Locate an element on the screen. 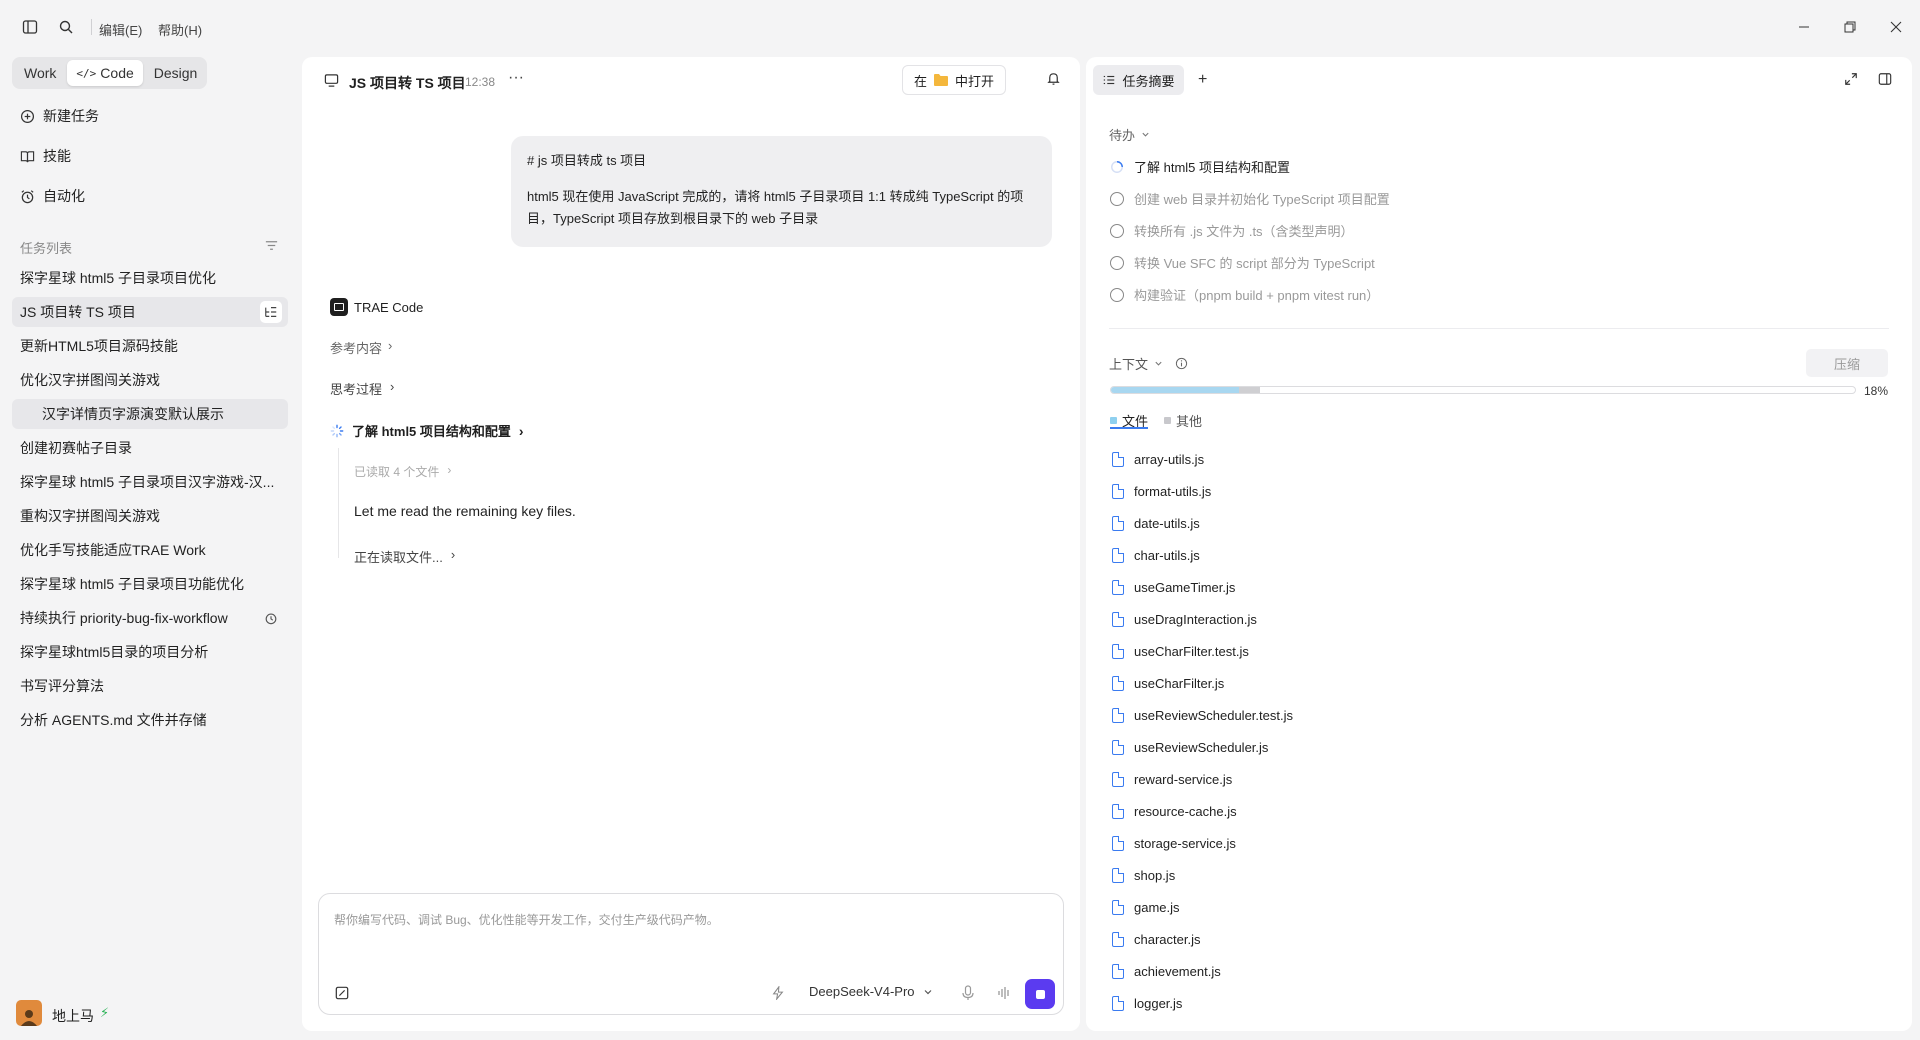 The image size is (1920, 1040). lightning-icon is located at coordinates (778, 994).